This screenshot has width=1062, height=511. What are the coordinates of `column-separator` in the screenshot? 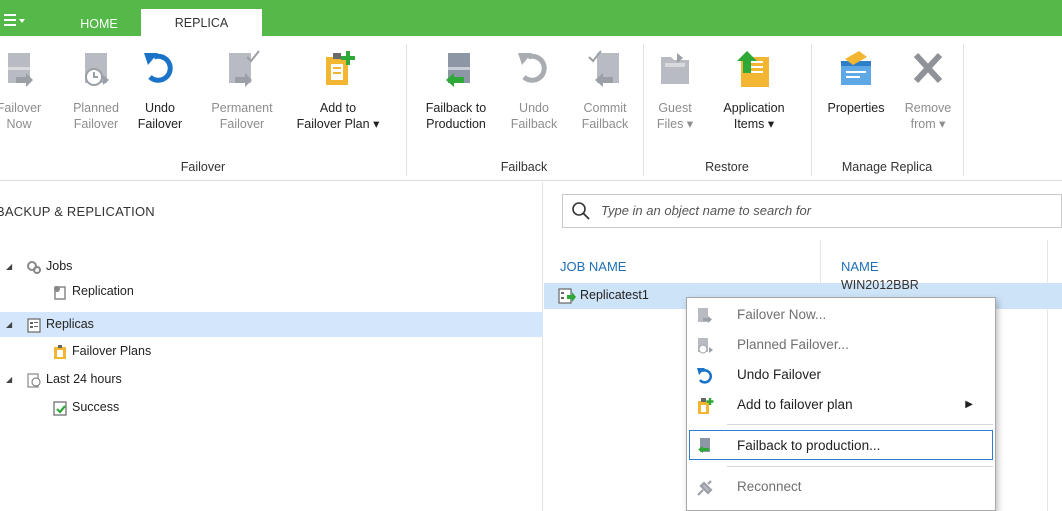 It's located at (1047, 375).